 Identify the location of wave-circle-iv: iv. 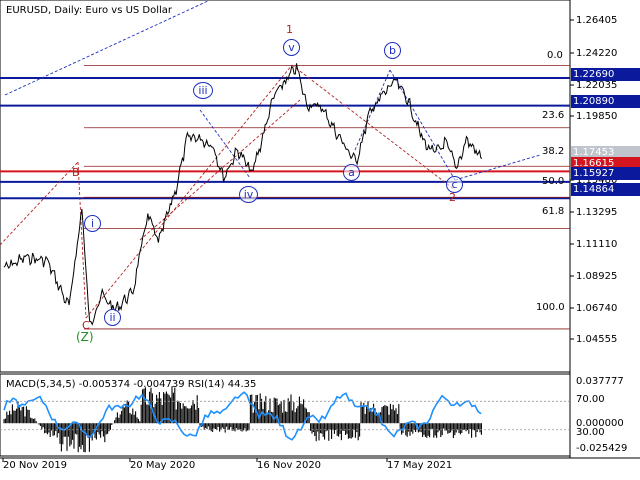
(248, 194).